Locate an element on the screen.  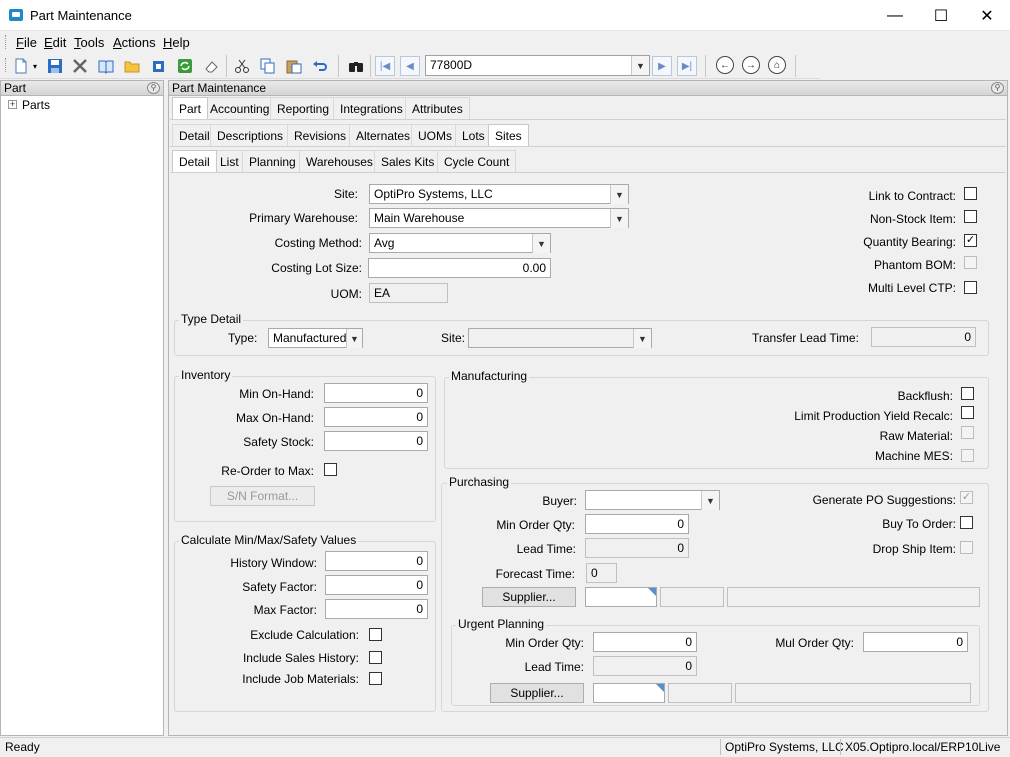
status-separator is located at coordinates (840, 747).